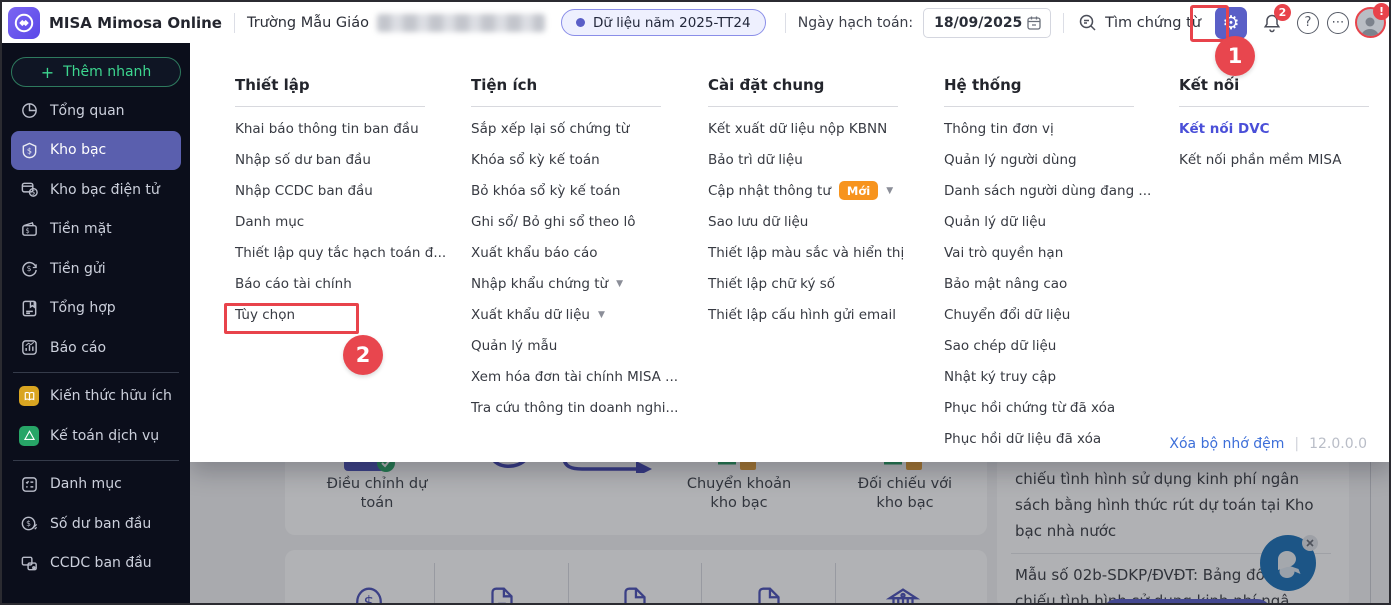 This screenshot has height=605, width=1391. Describe the element at coordinates (1226, 444) in the screenshot. I see `clear-cache-link: Xóa bộ nhớ đệm` at that location.